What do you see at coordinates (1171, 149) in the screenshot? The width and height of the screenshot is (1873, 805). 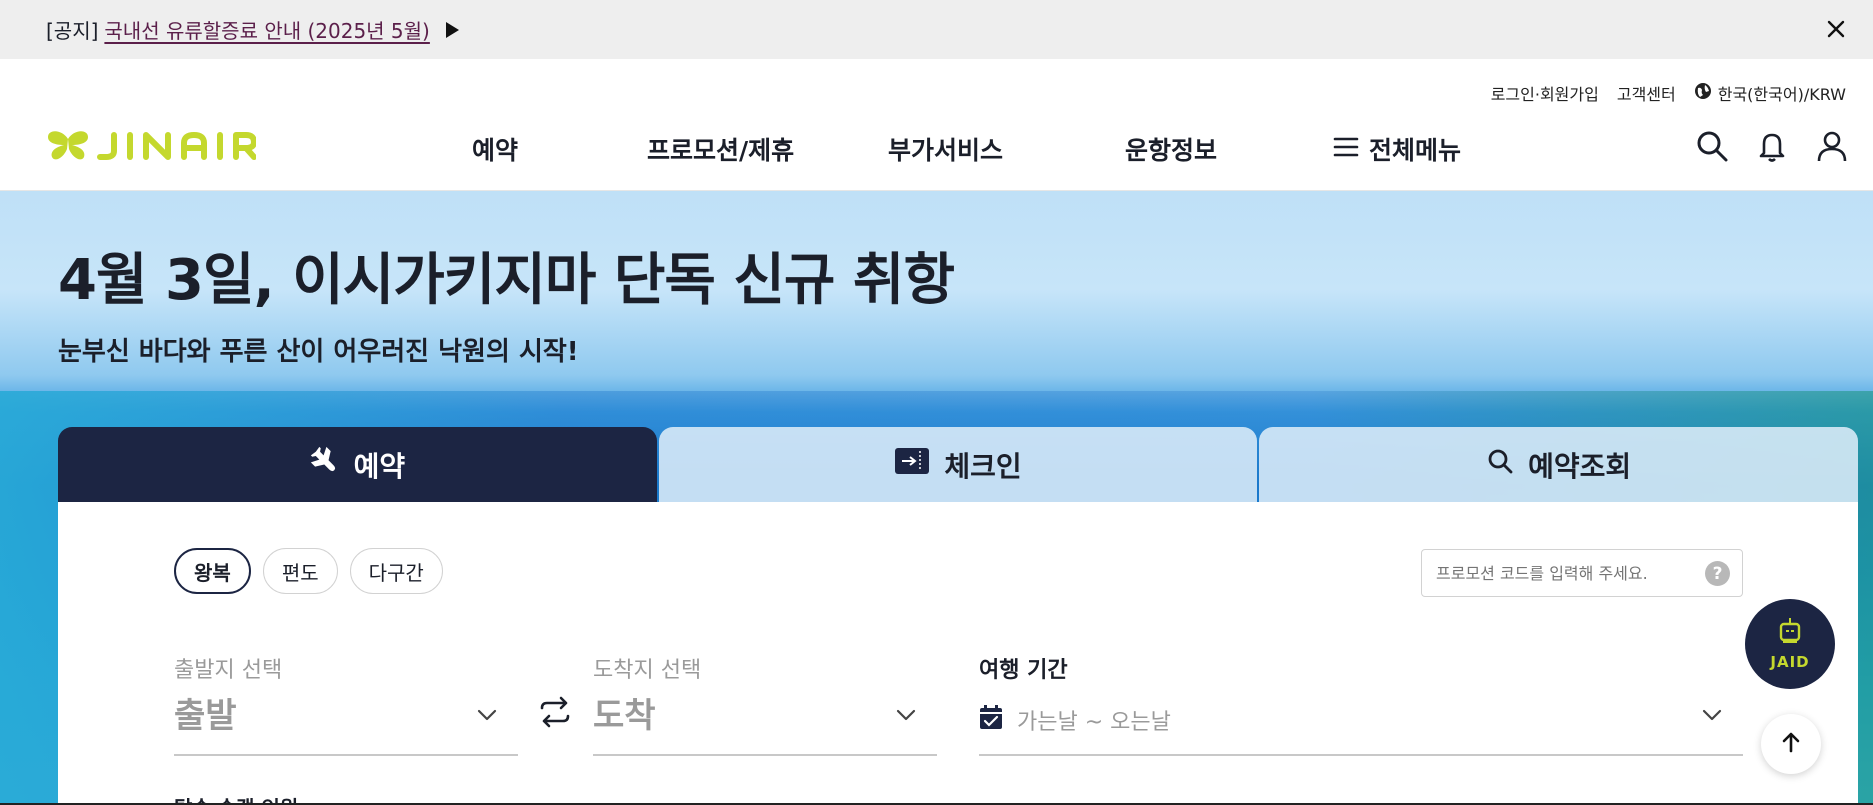 I see `nav-item-flight-info: 운항정보` at bounding box center [1171, 149].